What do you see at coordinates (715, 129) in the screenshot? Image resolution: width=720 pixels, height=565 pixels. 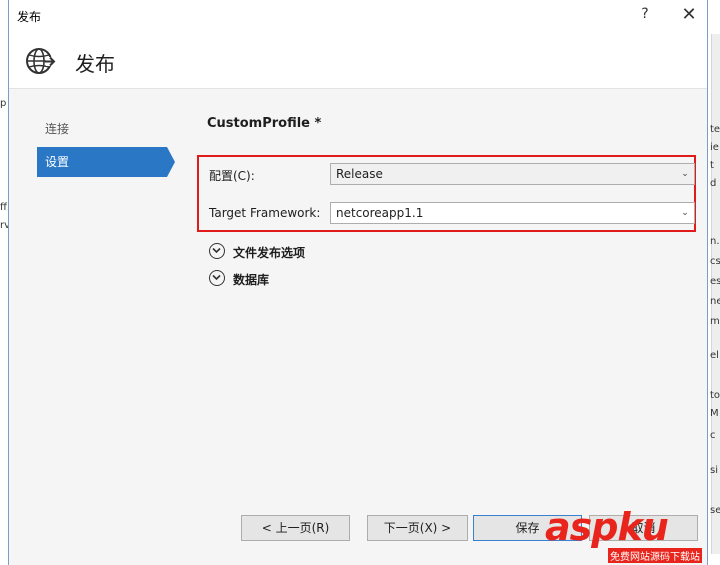 I see `bg-fragment: te` at bounding box center [715, 129].